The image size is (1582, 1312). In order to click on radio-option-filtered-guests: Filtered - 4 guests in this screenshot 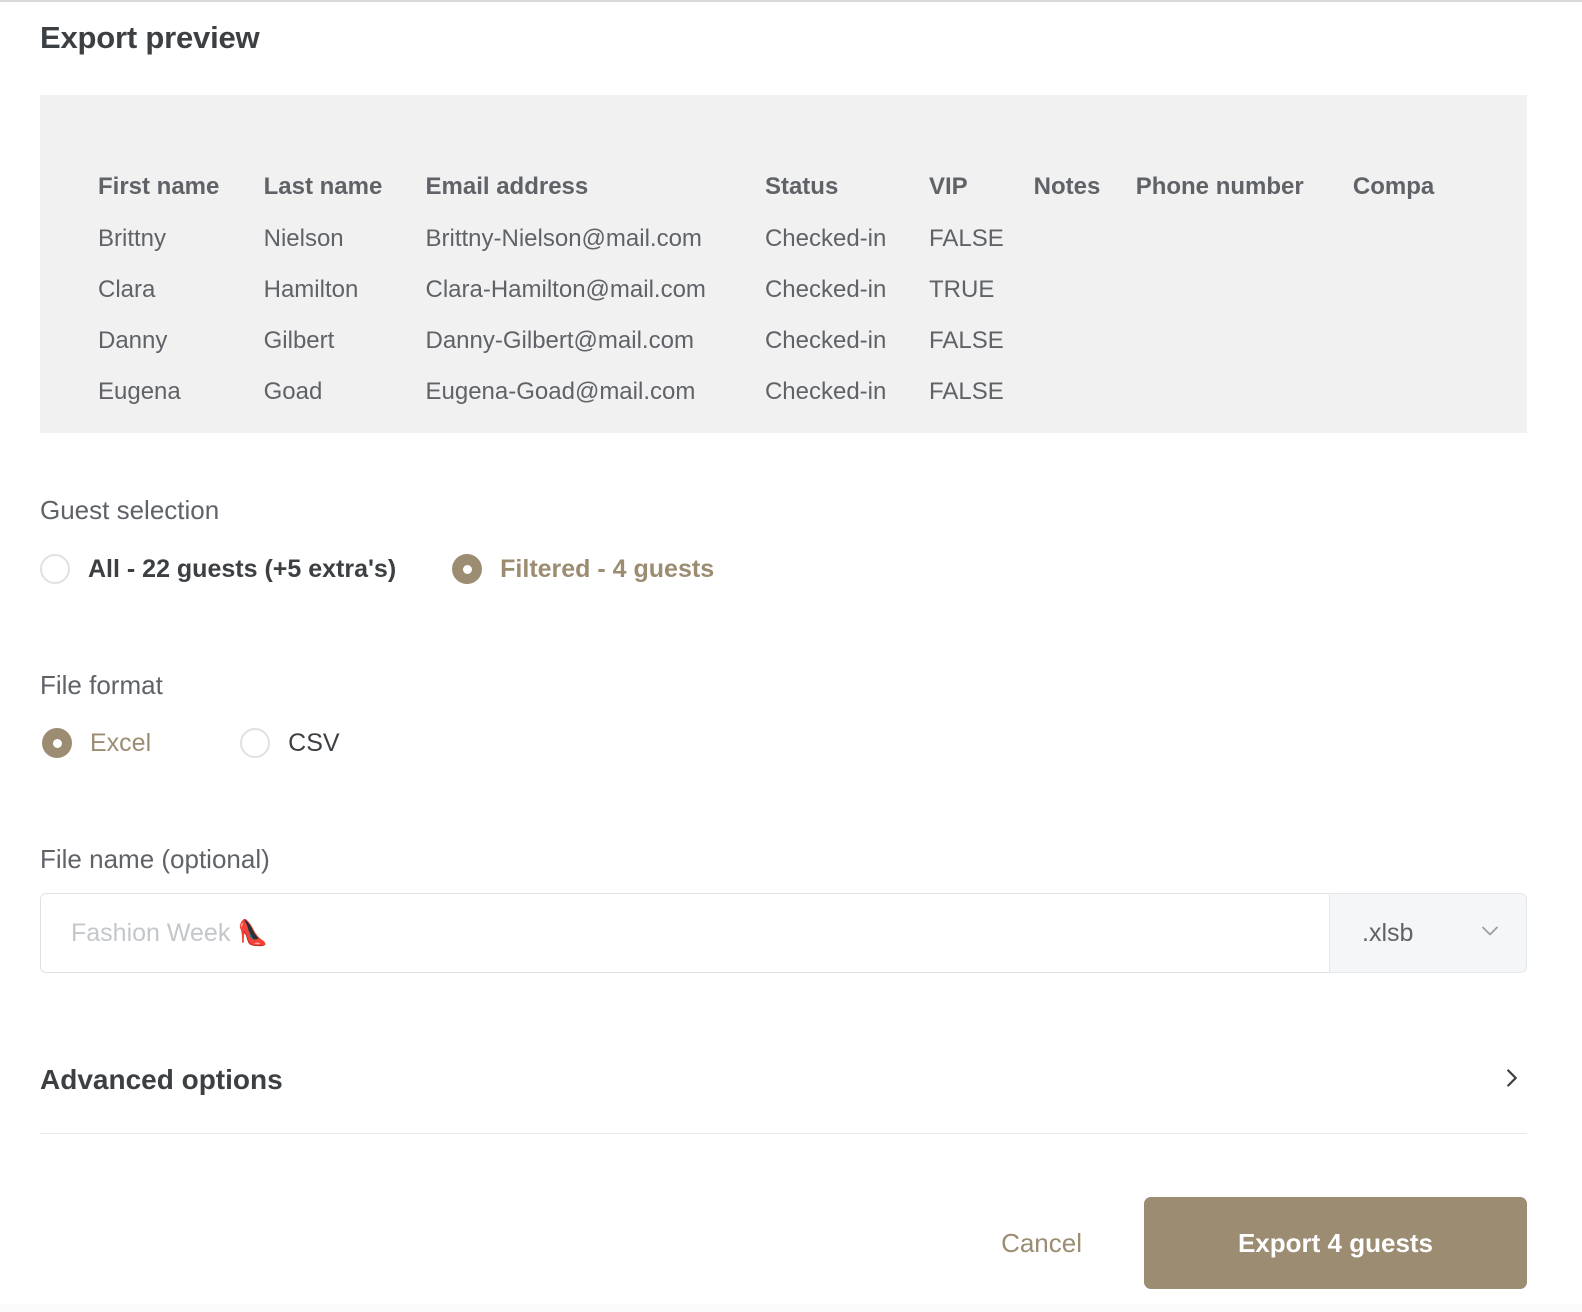, I will do `click(583, 569)`.